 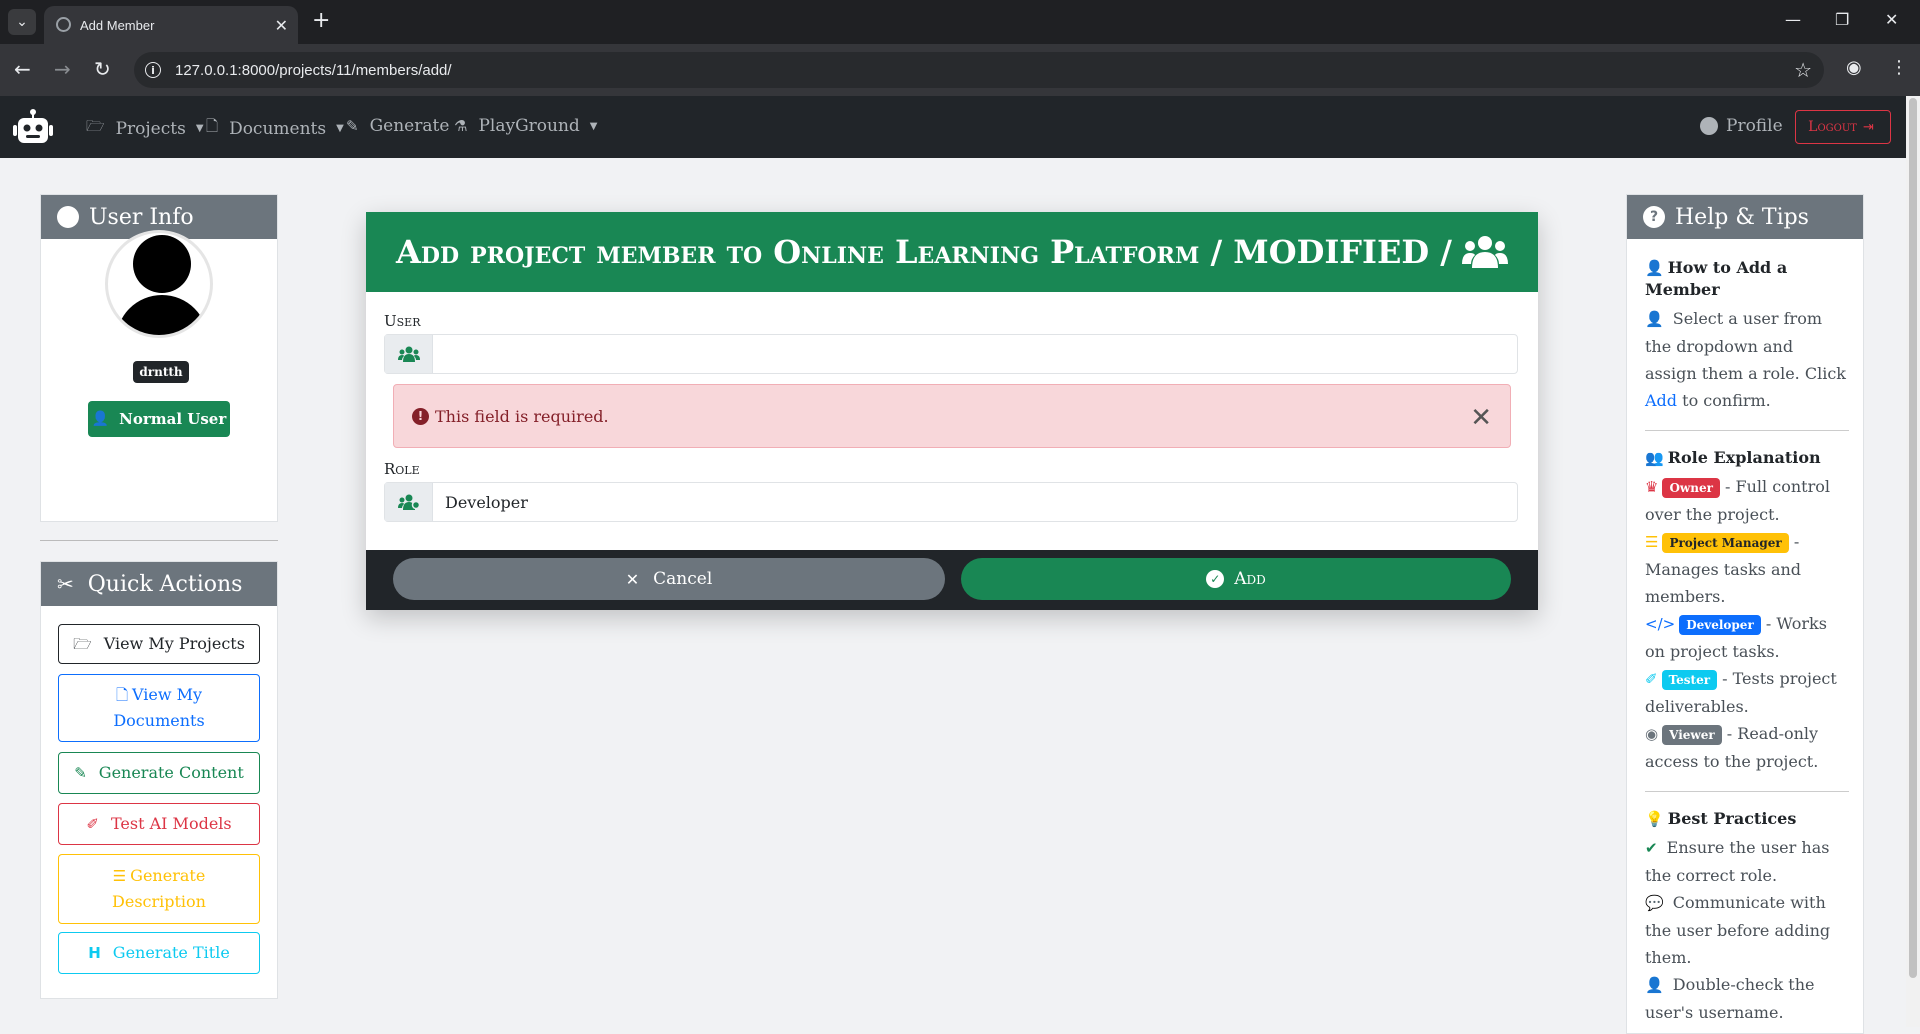 What do you see at coordinates (1747, 500) in the screenshot?
I see `role-owner: ♛ Owner - Full control over the project.` at bounding box center [1747, 500].